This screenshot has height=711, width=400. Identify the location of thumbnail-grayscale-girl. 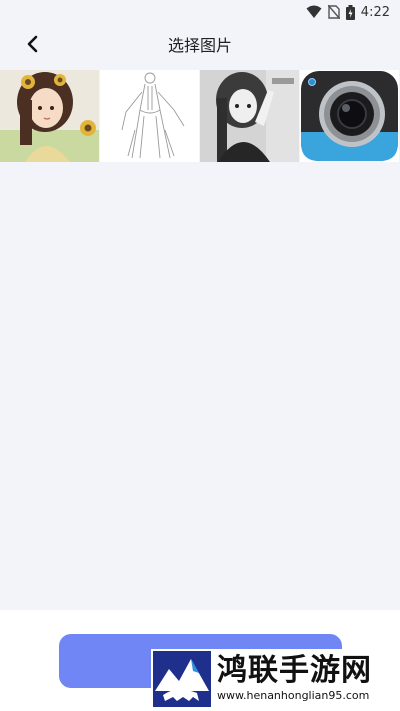
(249, 116).